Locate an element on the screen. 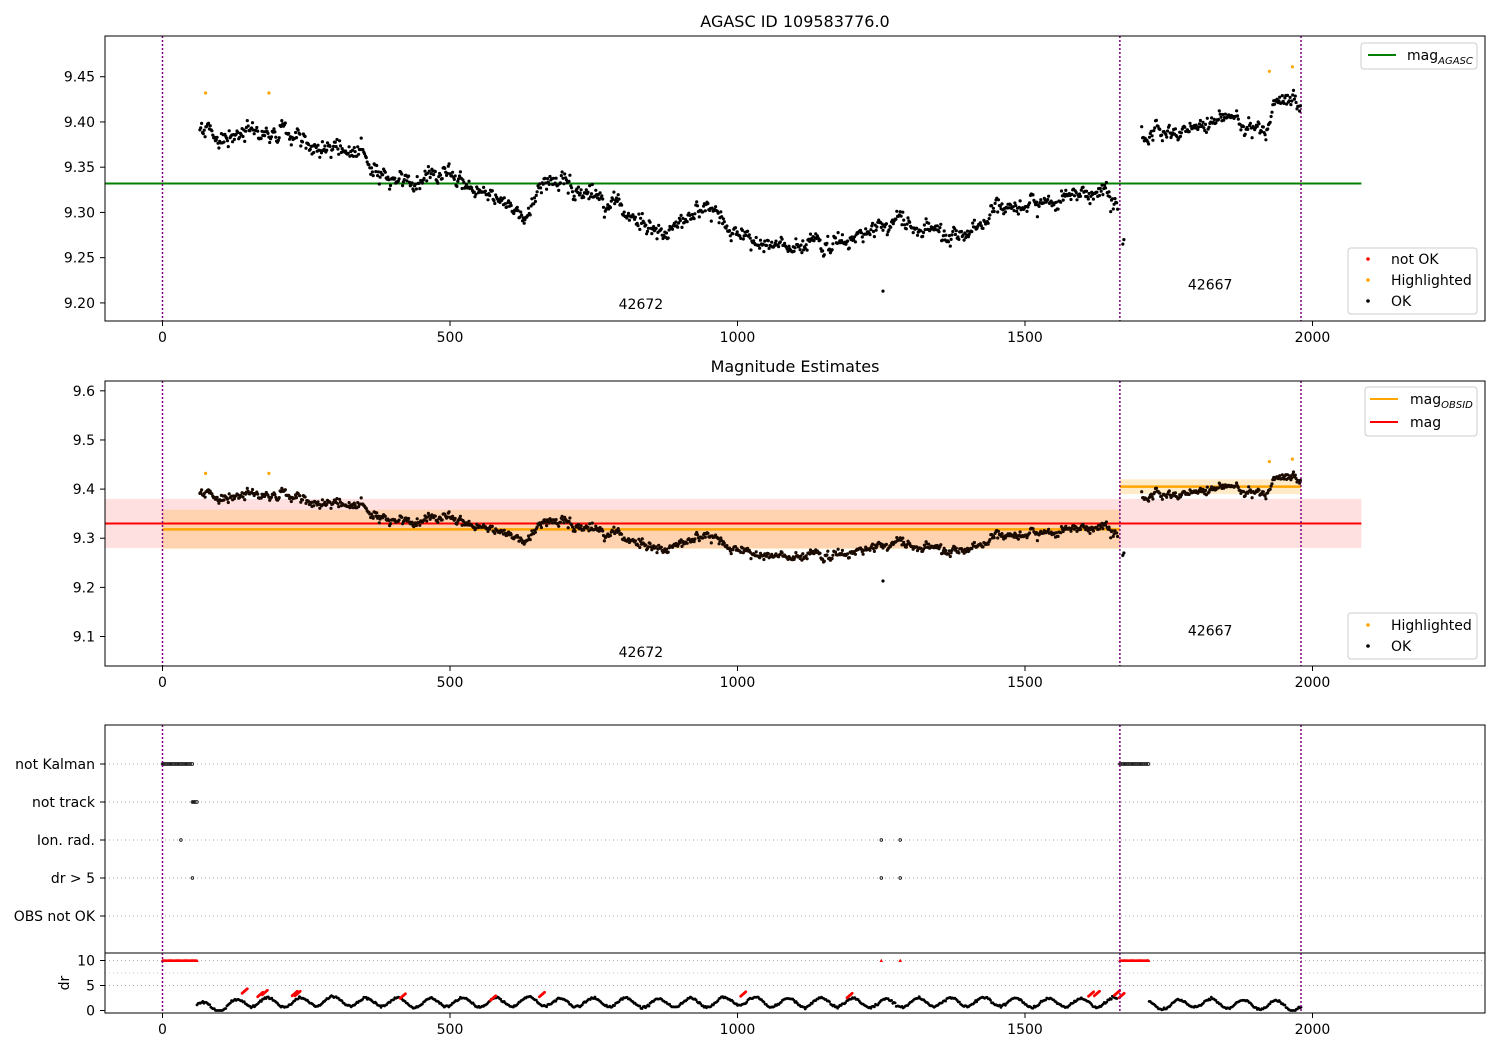 This screenshot has height=1050, width=1500. dr-red-point is located at coordinates (267, 990).